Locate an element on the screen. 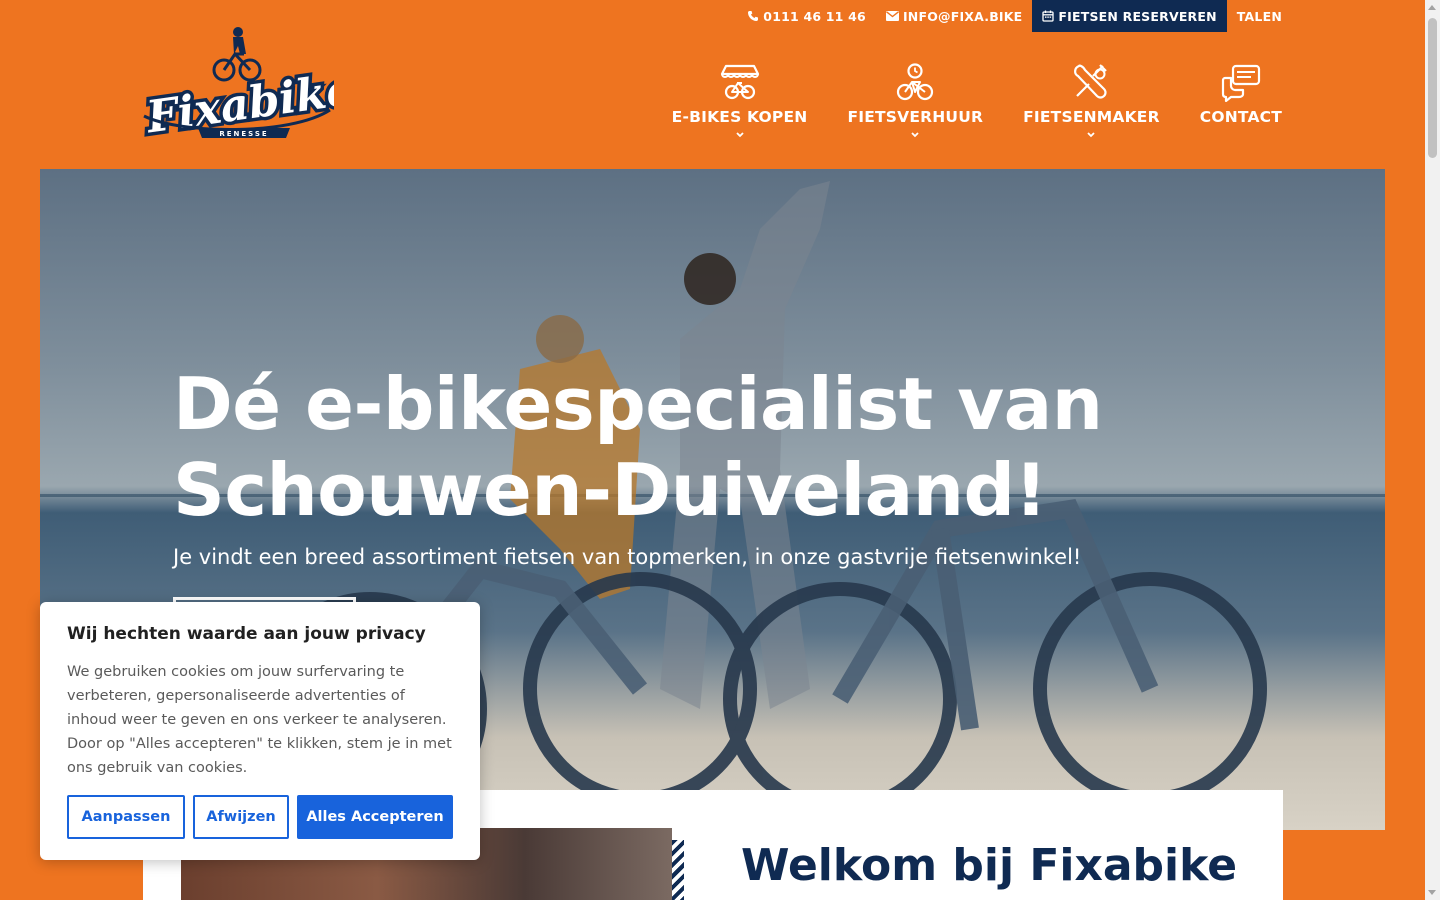 The width and height of the screenshot is (1440, 900). reserve-bikes-button: FIETSEN RESERVEREN is located at coordinates (1129, 16).